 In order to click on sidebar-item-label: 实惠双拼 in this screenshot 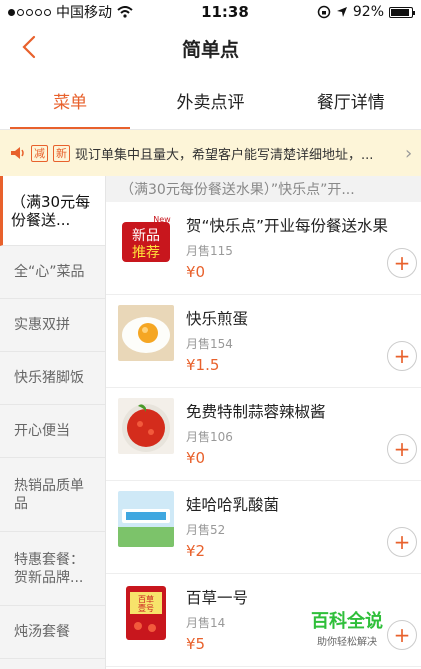, I will do `click(42, 325)`.